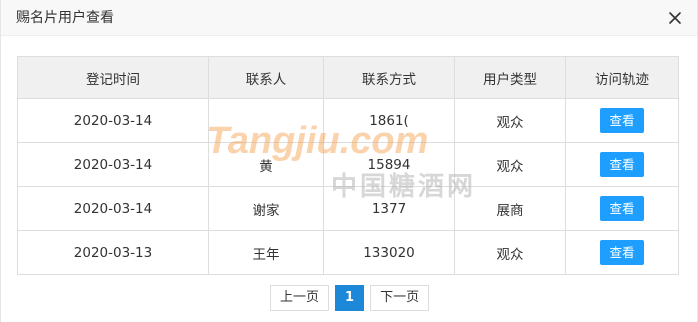 The image size is (698, 322). I want to click on prev-page-button: 上一页, so click(300, 298).